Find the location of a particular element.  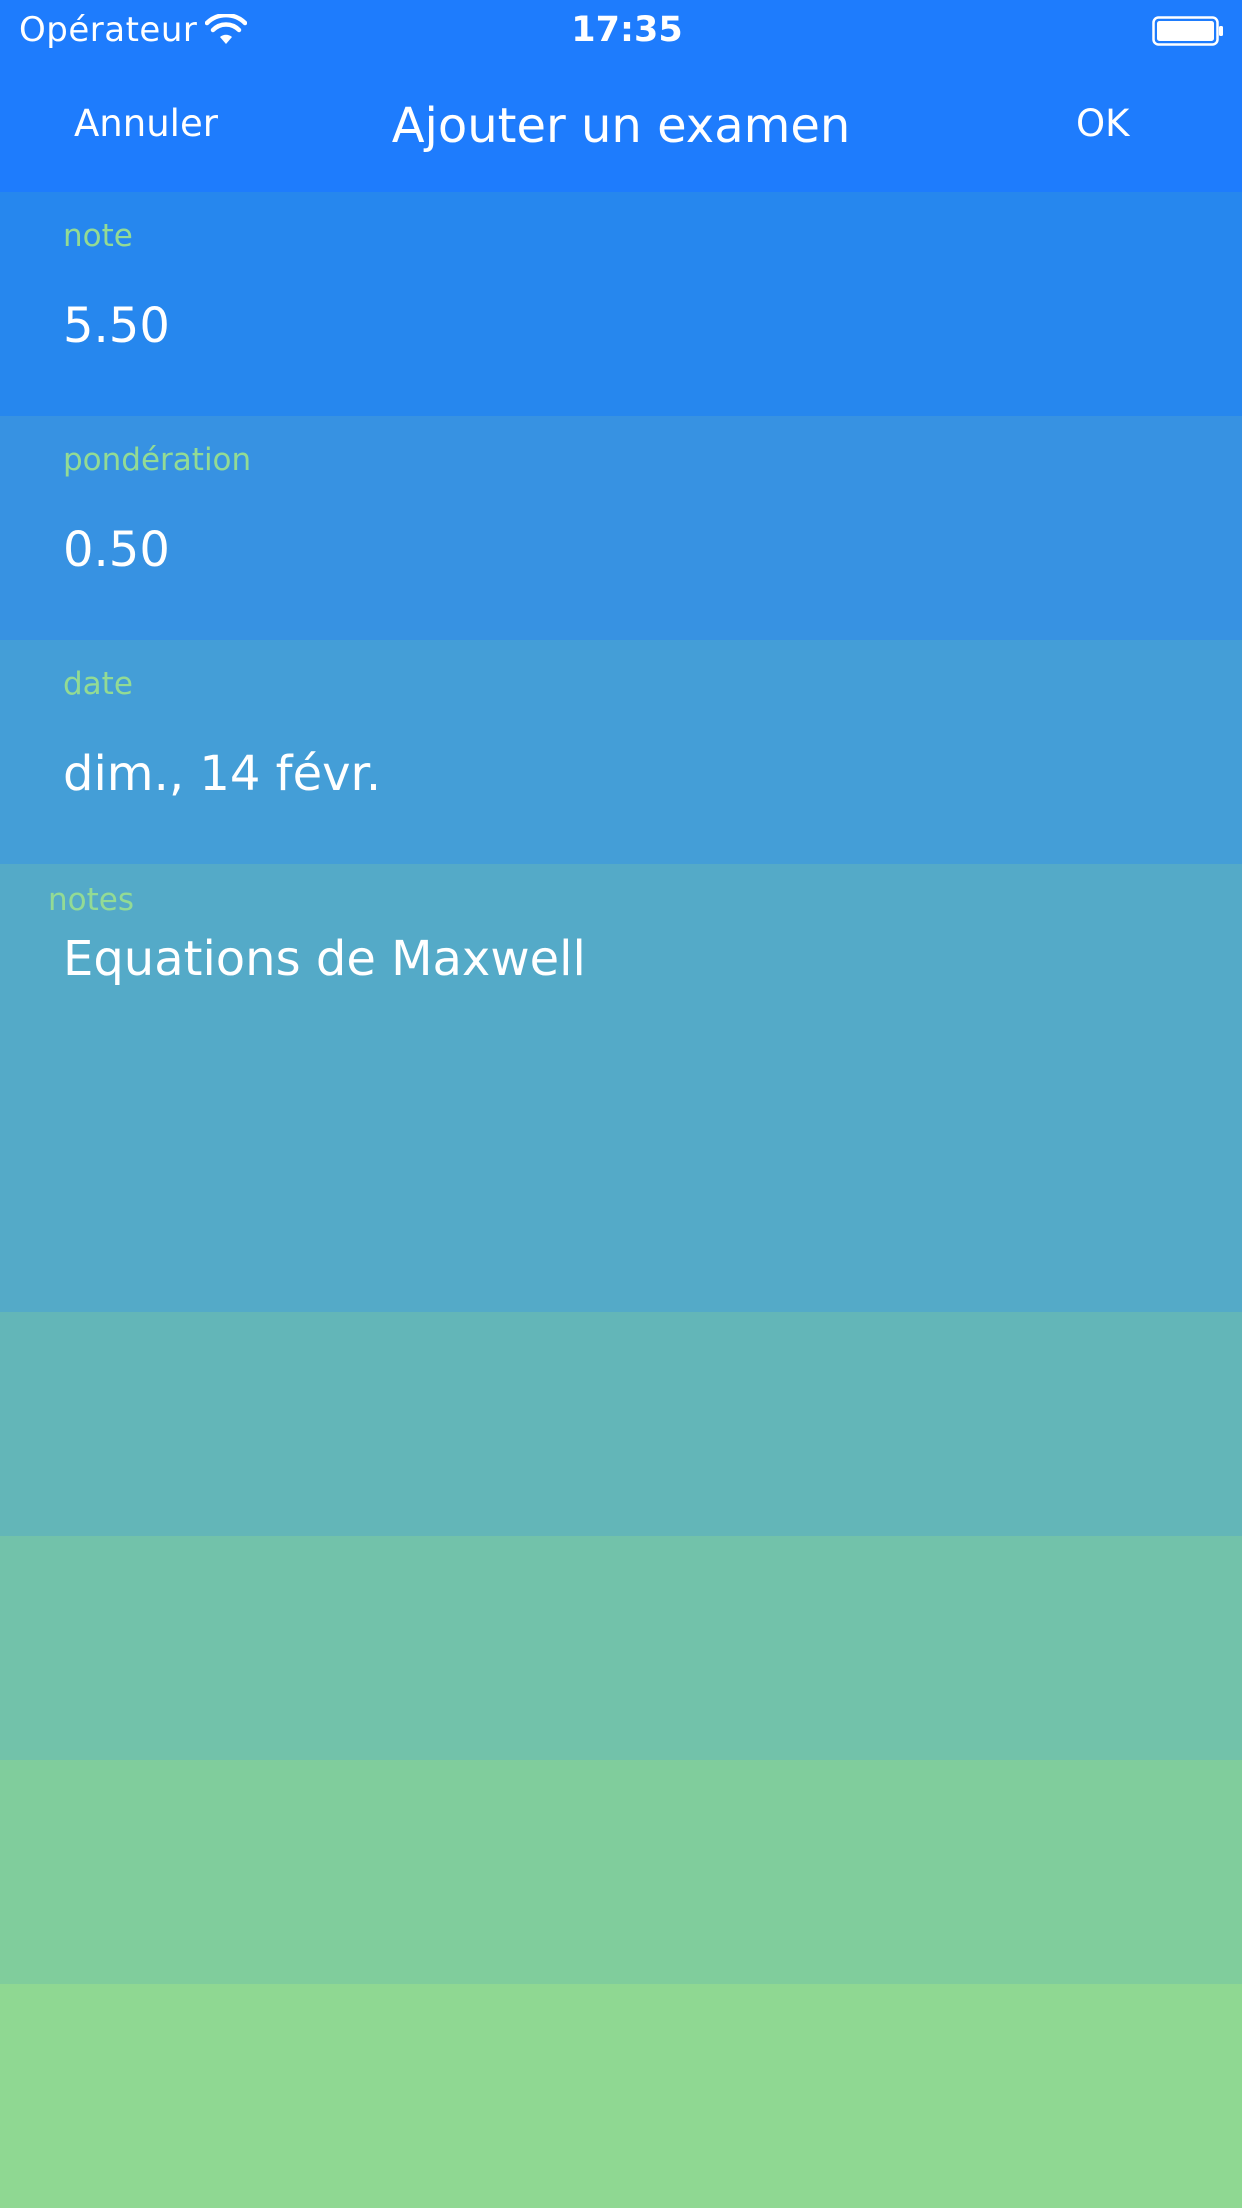

battery-full-icon is located at coordinates (1187, 31).